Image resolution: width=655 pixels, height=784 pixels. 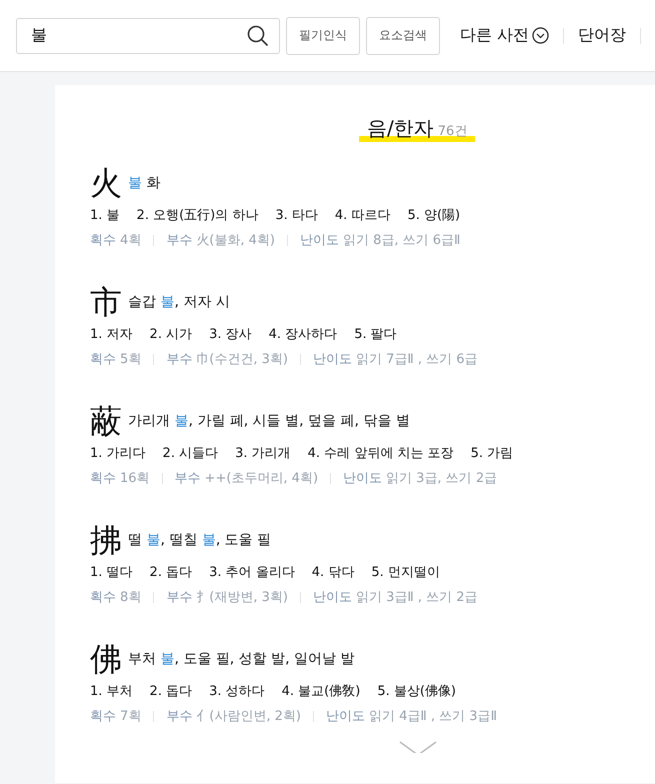 I want to click on sense-text: 2. 시가, so click(x=171, y=334).